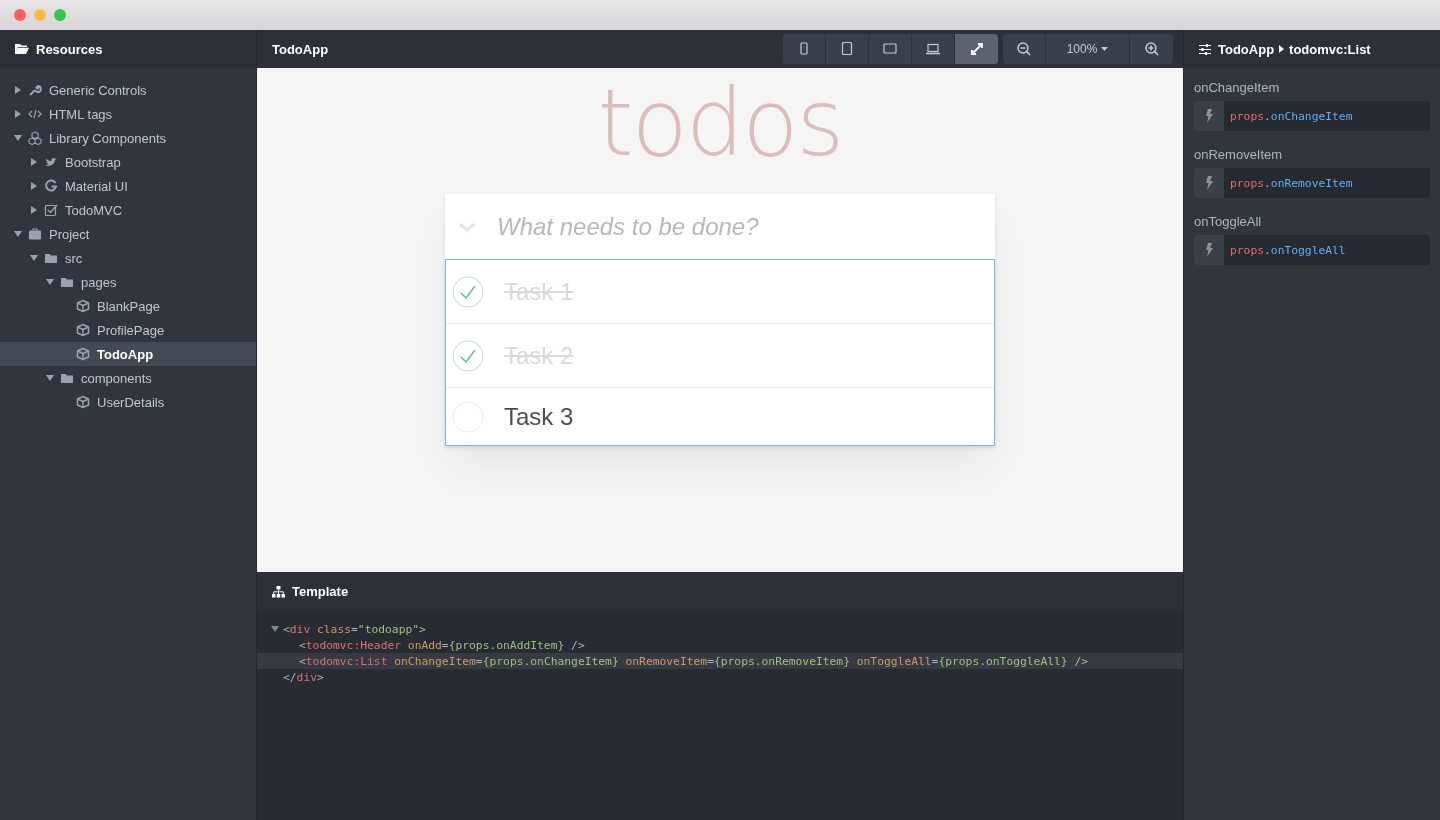  What do you see at coordinates (51, 162) in the screenshot?
I see `bird-icon` at bounding box center [51, 162].